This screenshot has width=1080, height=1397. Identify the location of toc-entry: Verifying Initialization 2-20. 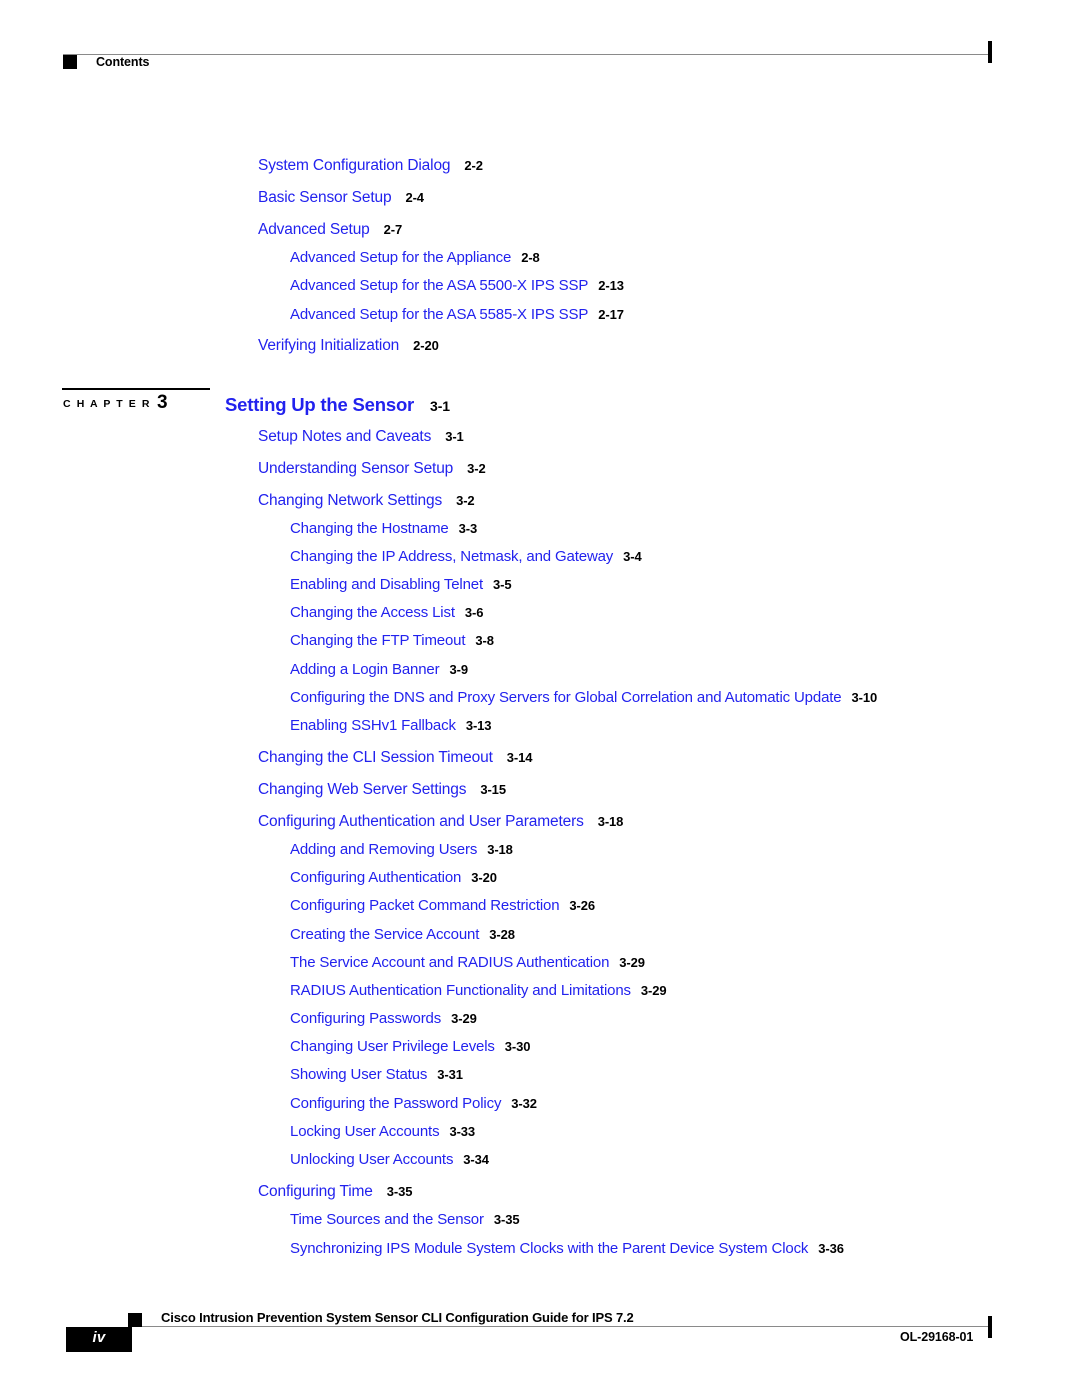
(348, 346).